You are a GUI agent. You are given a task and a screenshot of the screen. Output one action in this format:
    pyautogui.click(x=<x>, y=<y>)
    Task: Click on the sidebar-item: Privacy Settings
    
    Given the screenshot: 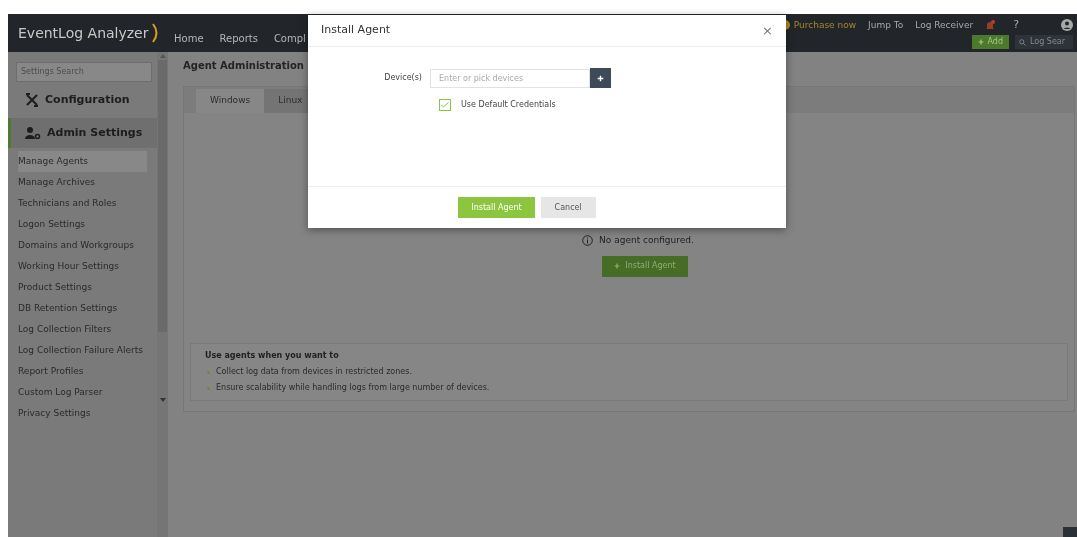 What is the action you would take?
    pyautogui.click(x=82, y=413)
    